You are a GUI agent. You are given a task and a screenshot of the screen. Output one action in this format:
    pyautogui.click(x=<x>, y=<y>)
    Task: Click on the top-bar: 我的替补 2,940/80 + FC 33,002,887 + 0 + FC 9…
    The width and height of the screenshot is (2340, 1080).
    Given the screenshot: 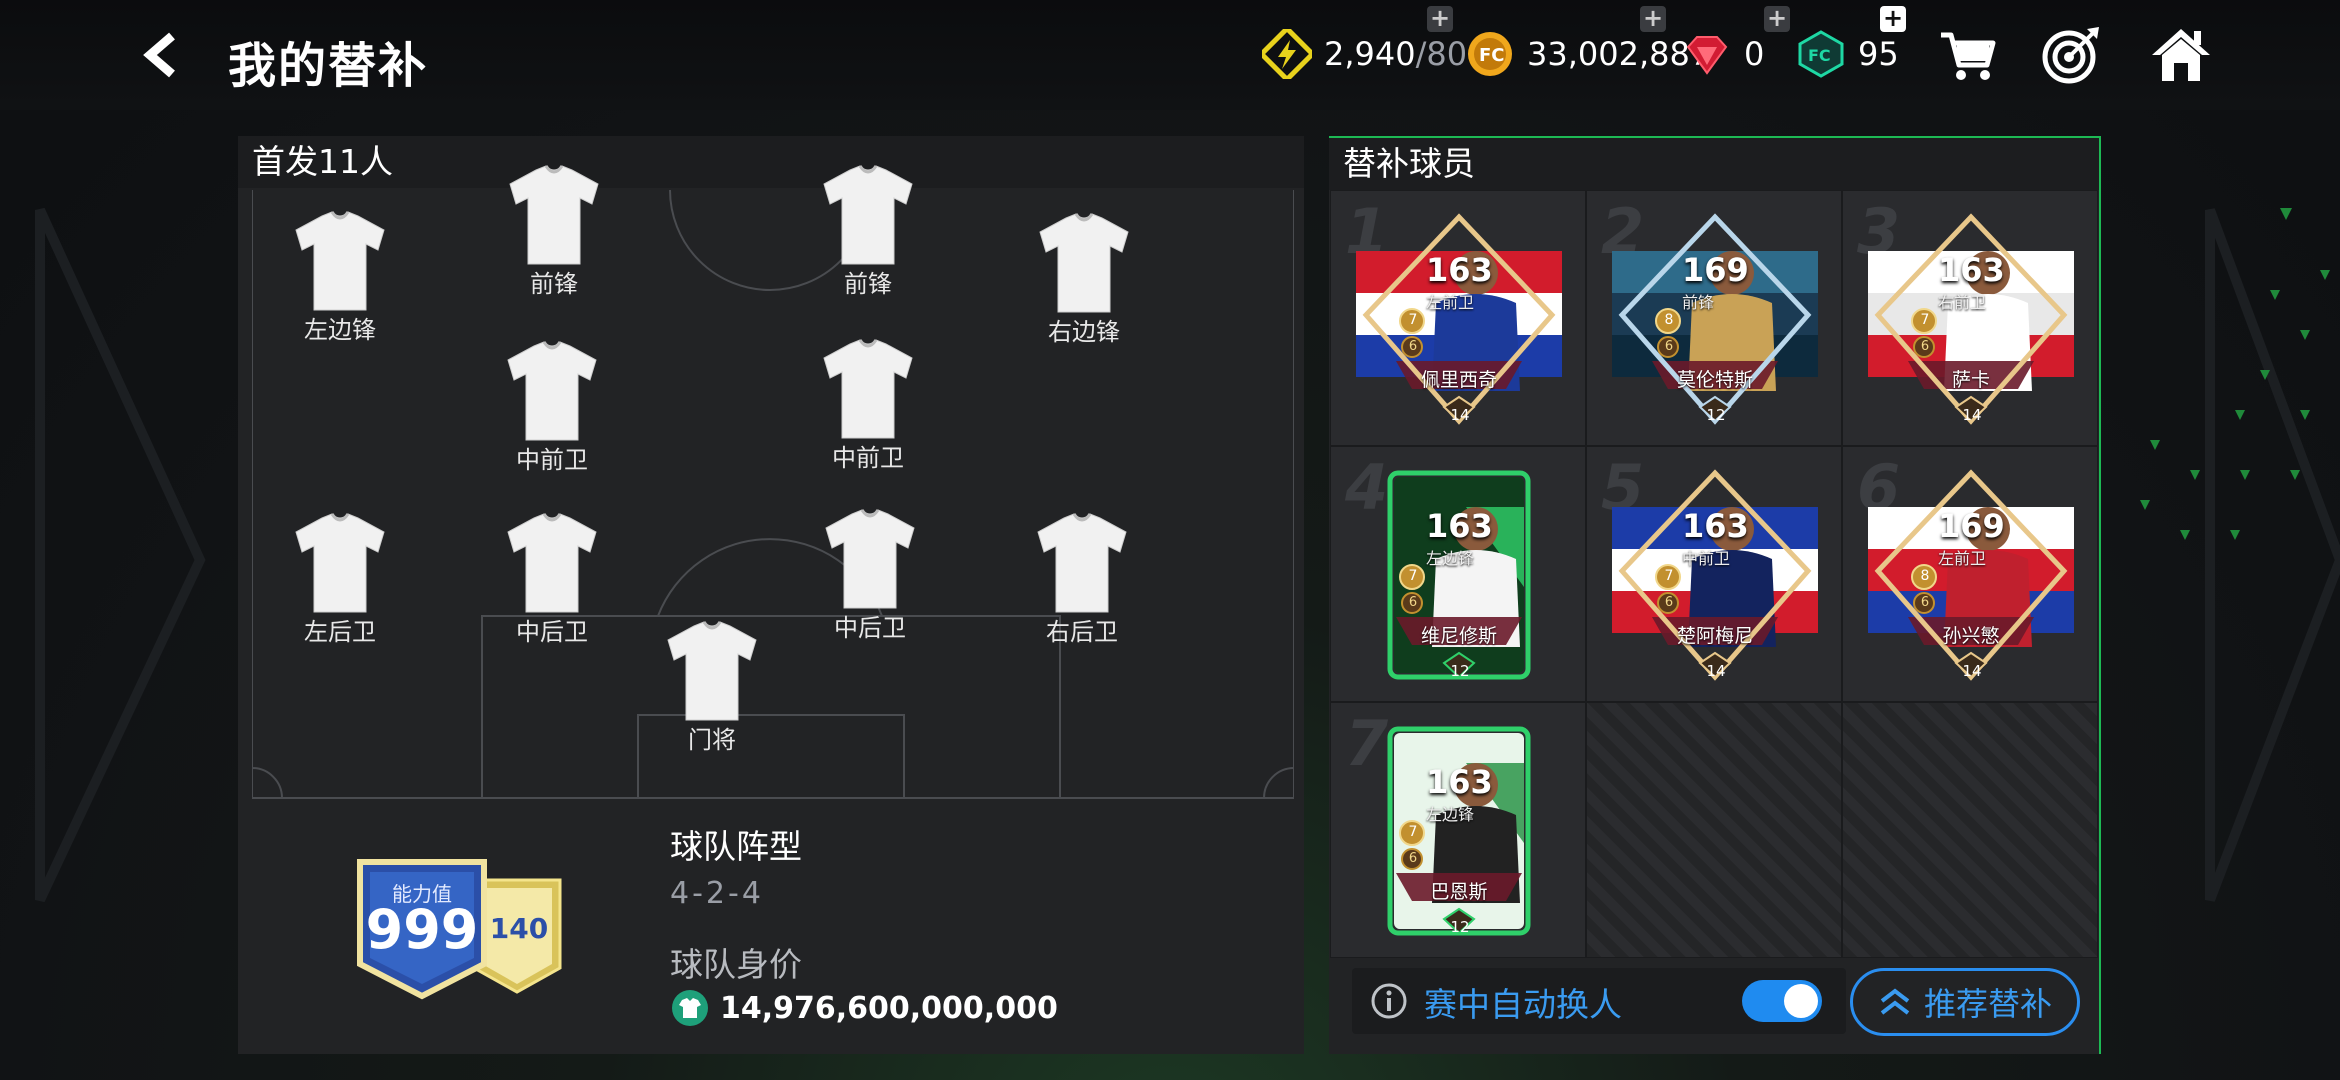 What is the action you would take?
    pyautogui.click(x=1170, y=55)
    